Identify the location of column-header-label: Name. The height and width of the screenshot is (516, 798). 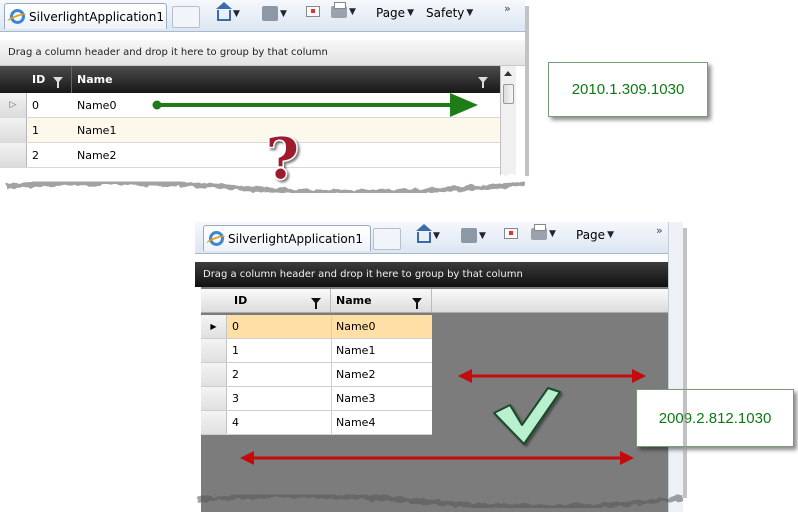
(95, 79).